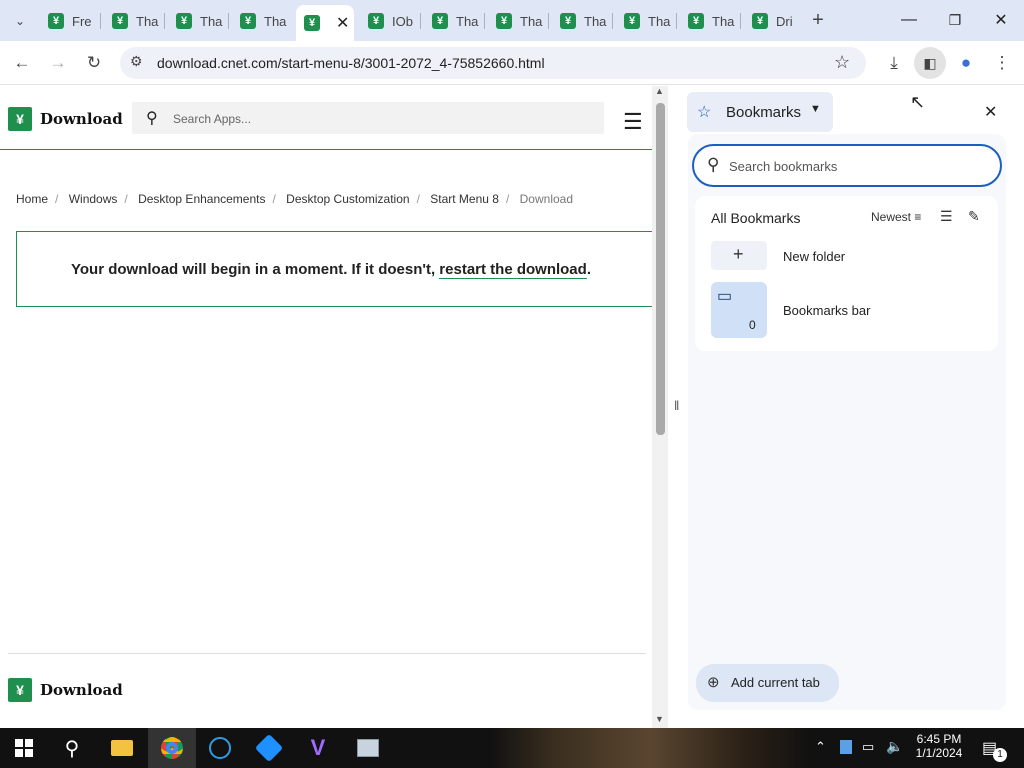 Image resolution: width=1024 pixels, height=768 pixels. Describe the element at coordinates (65, 119) in the screenshot. I see `site-logo: ¥ Download` at that location.